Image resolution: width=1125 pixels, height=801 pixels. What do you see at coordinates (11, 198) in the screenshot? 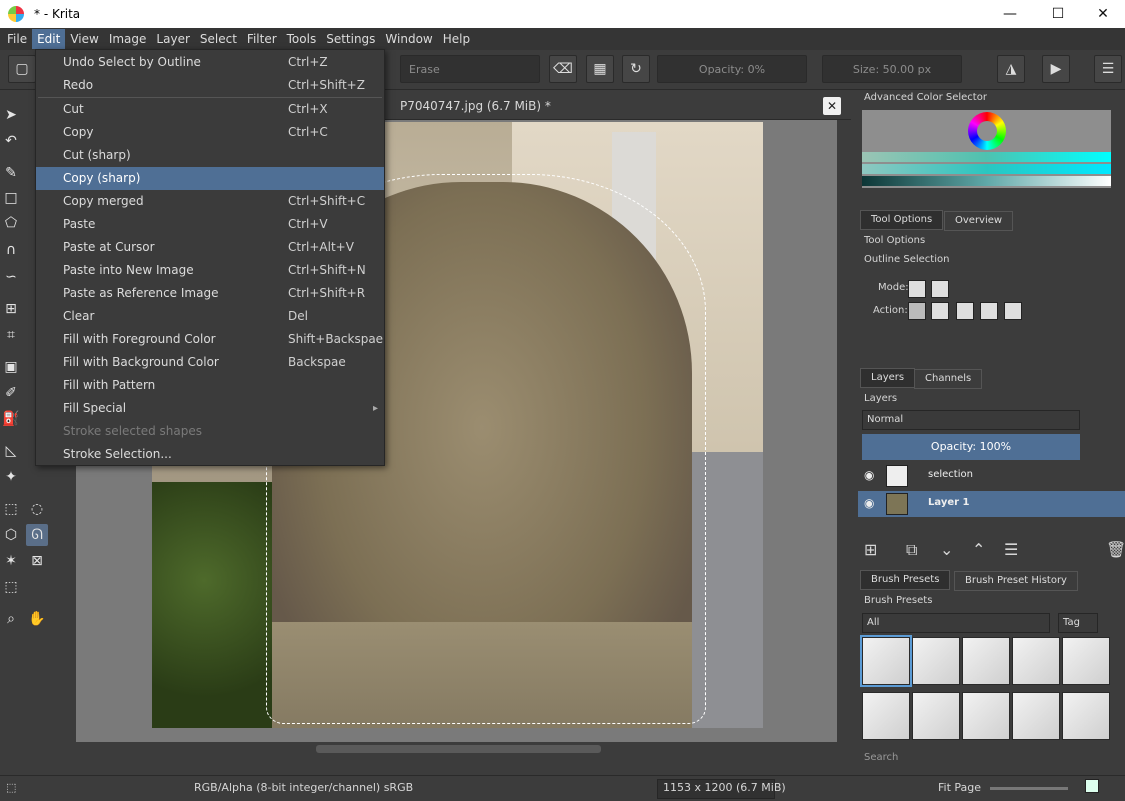
I see `rectangle-tool-icon: □` at bounding box center [11, 198].